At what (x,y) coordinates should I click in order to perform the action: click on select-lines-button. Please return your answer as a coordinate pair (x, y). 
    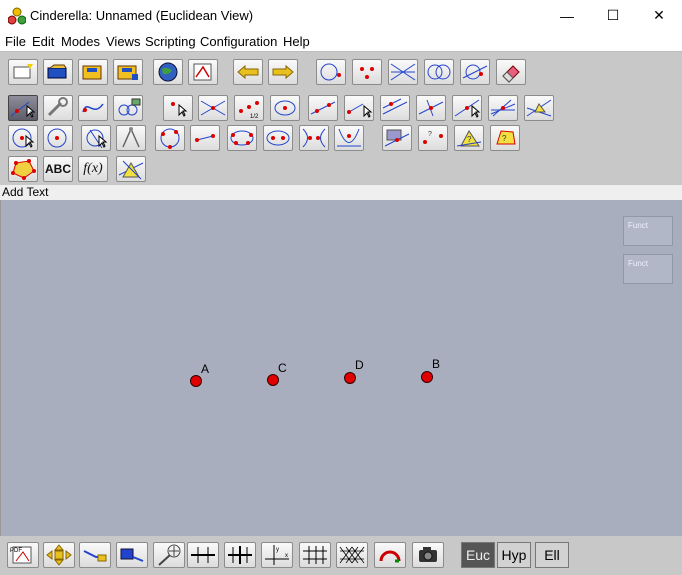
    Looking at the image, I should click on (403, 72).